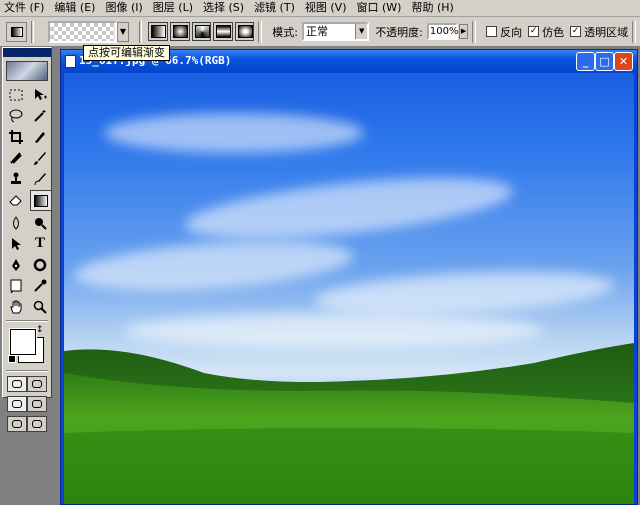 The height and width of the screenshot is (505, 640). Describe the element at coordinates (75, 8) in the screenshot. I see `menu-edit: 编辑 (E)` at that location.